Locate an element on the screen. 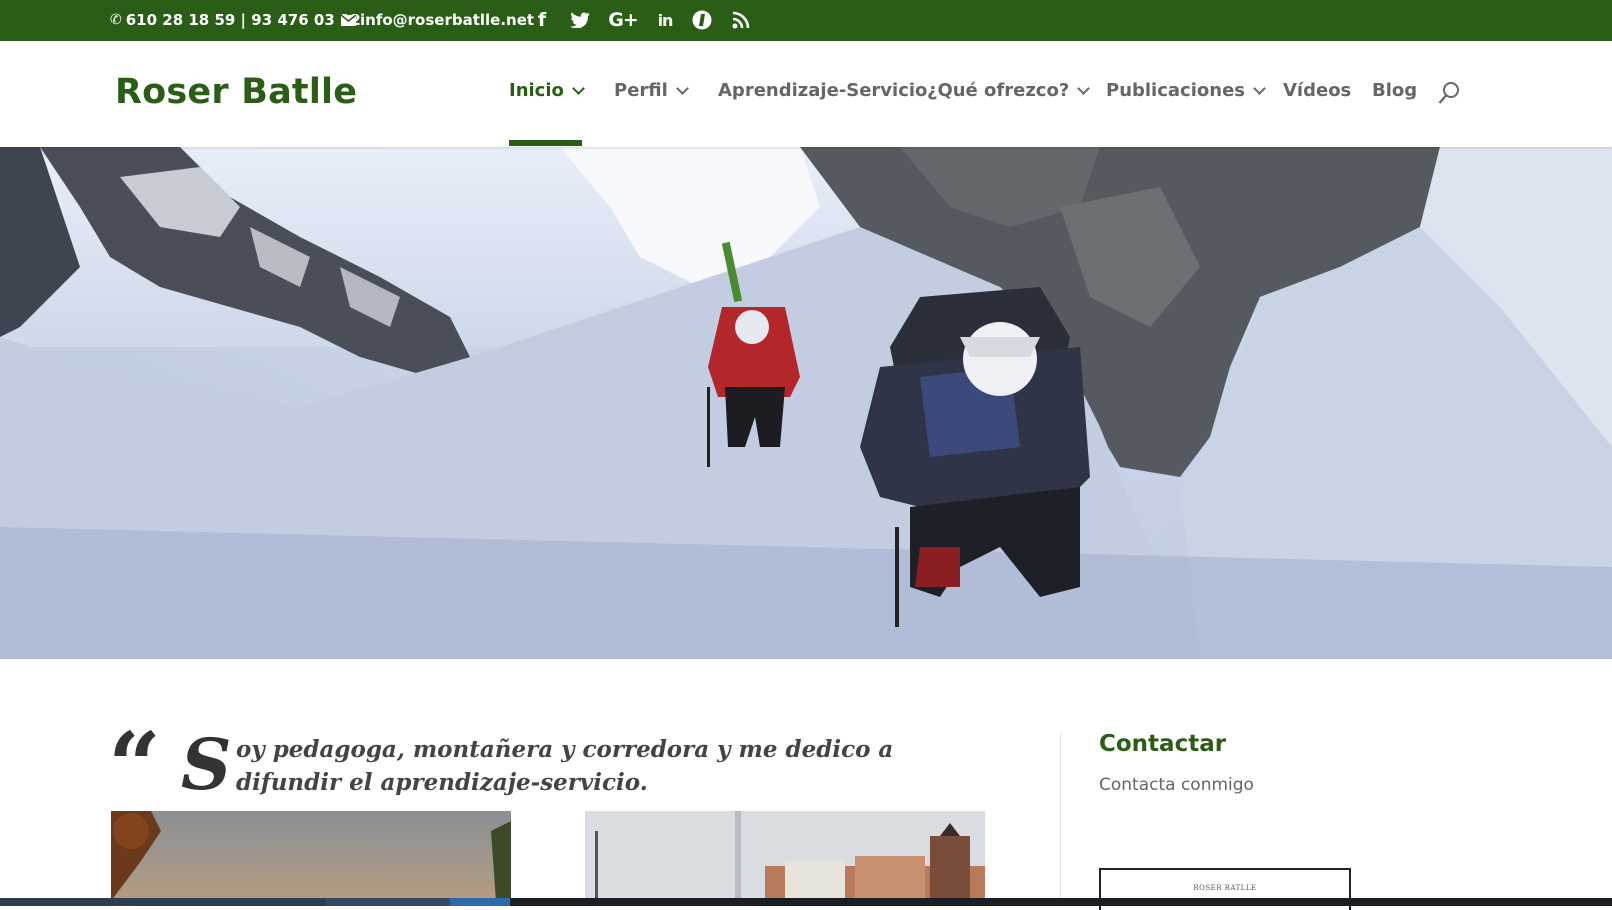 The image size is (1612, 910). nav-label: Aprendizaje-Servicio is located at coordinates (823, 90).